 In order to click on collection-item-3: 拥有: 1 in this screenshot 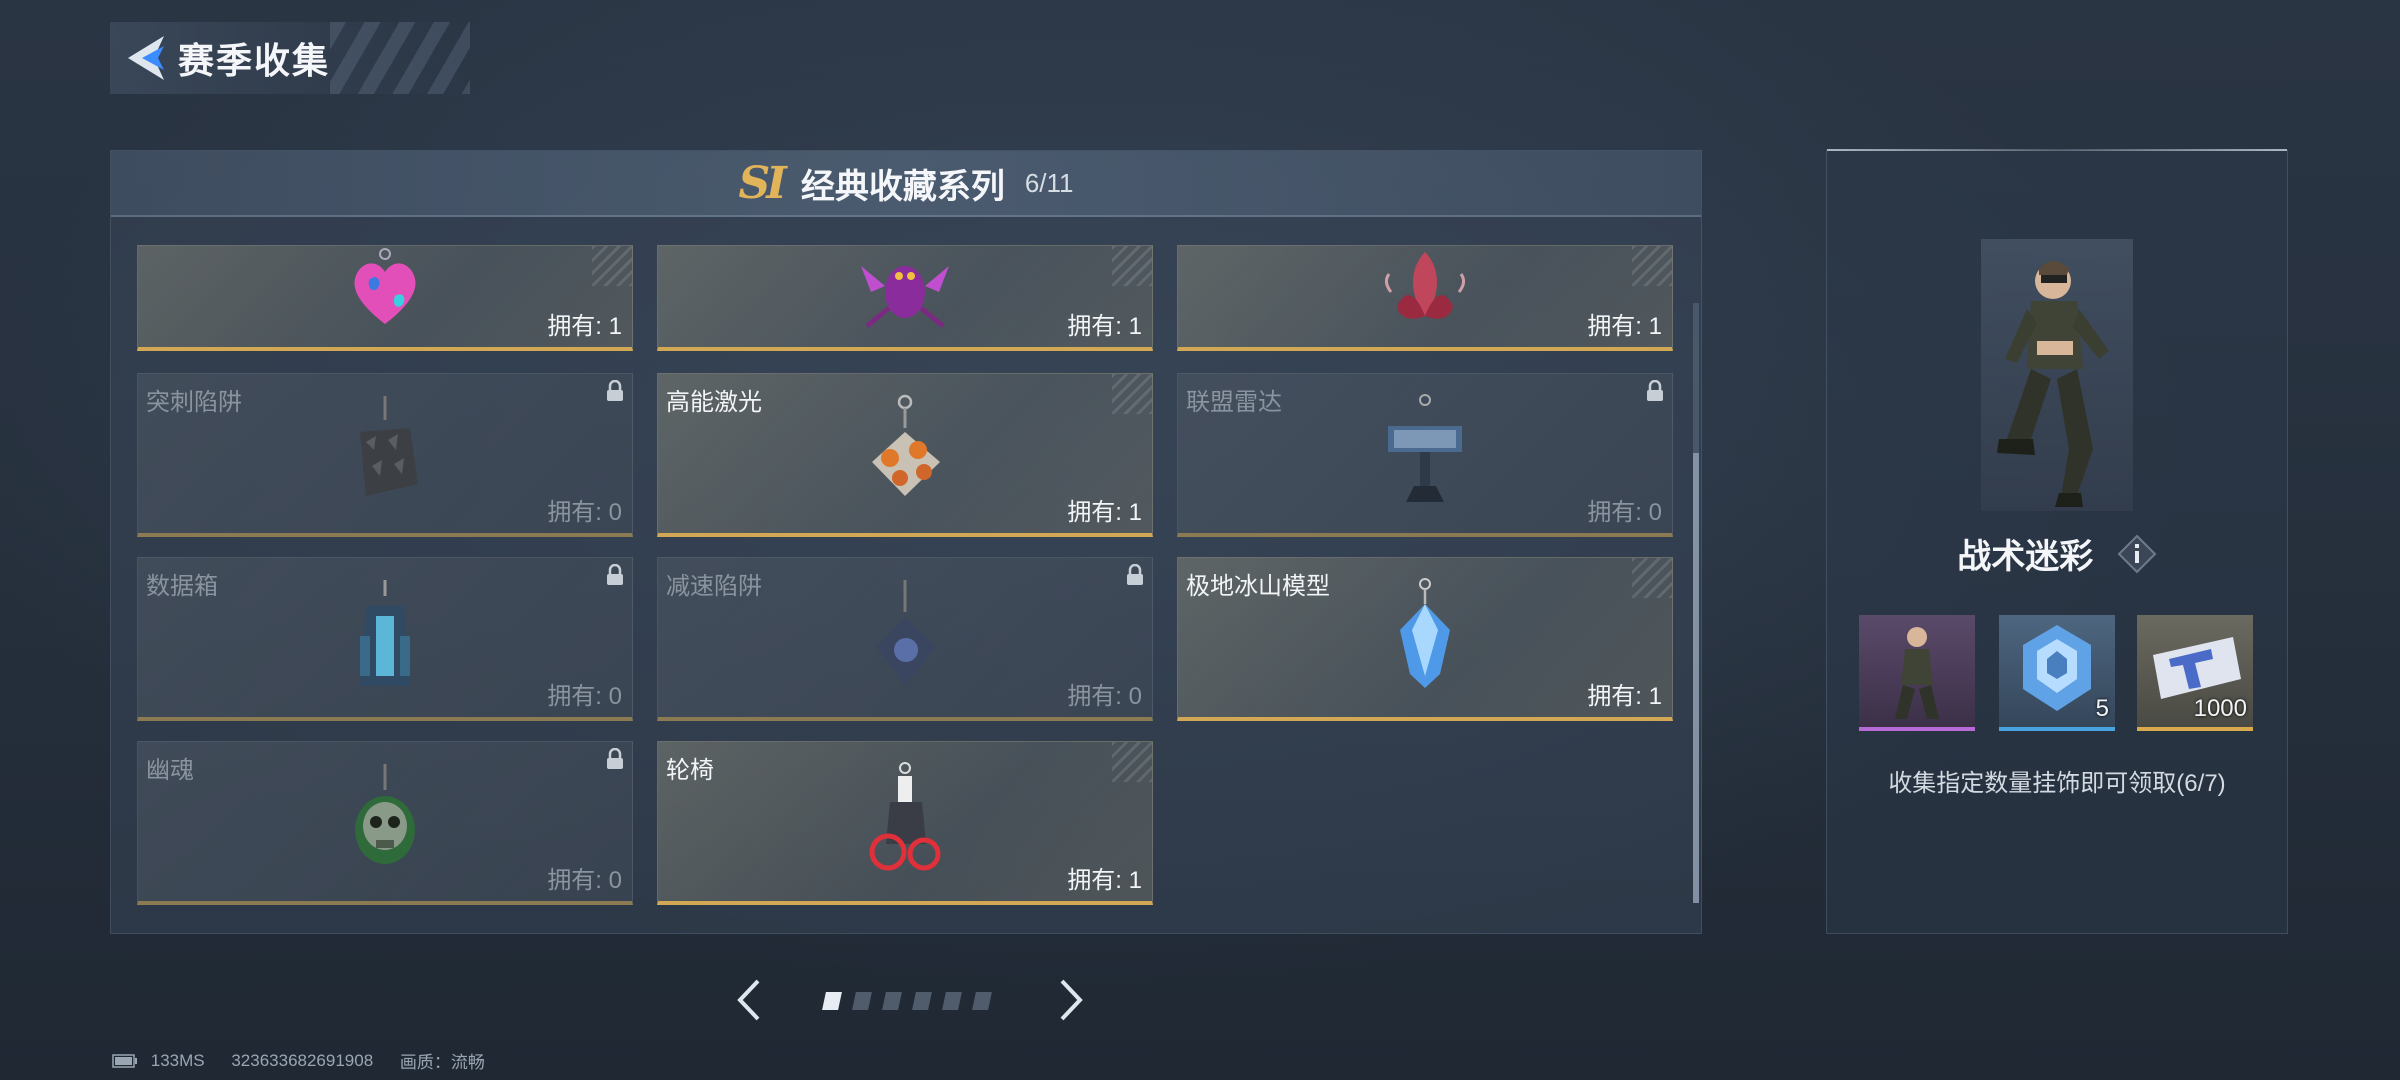, I will do `click(1425, 298)`.